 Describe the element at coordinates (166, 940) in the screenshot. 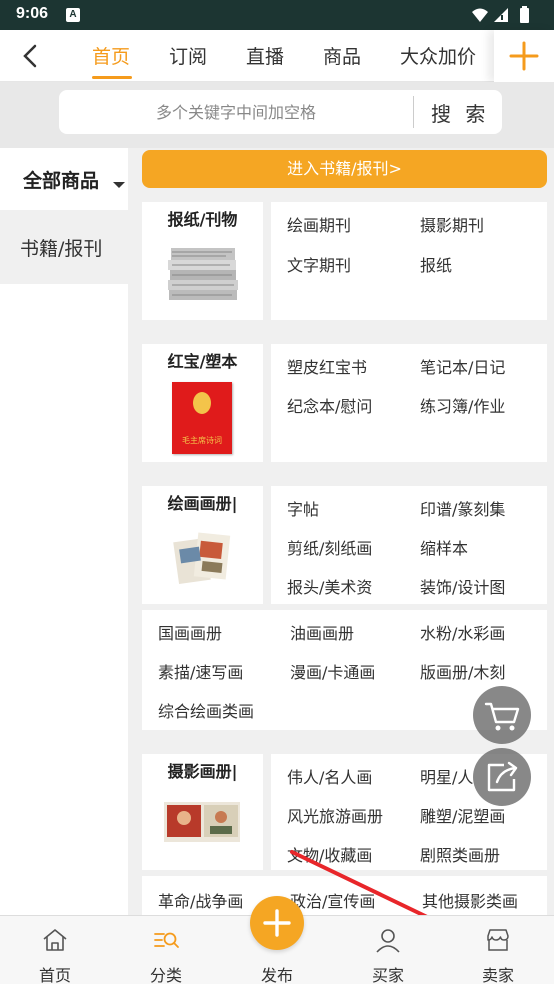

I see `category-search-icon` at that location.